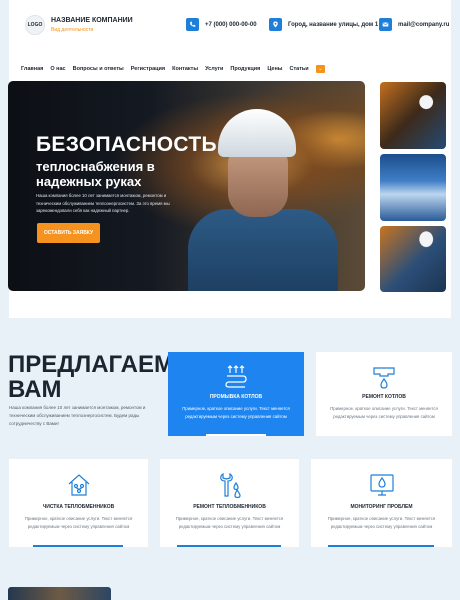 The image size is (460, 600). I want to click on hero-photo-worker-face, so click(258, 182).